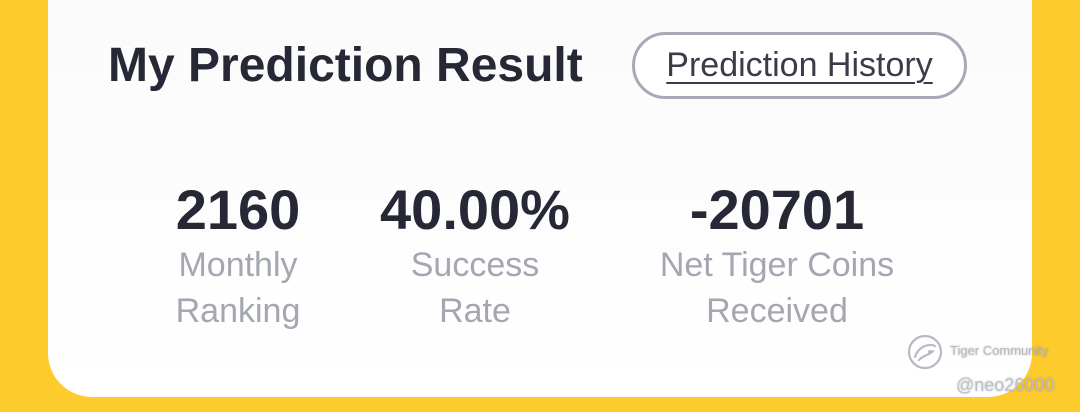  I want to click on stat-net-tiger-coins: -20701 Net Tiger Coins Received, so click(777, 256).